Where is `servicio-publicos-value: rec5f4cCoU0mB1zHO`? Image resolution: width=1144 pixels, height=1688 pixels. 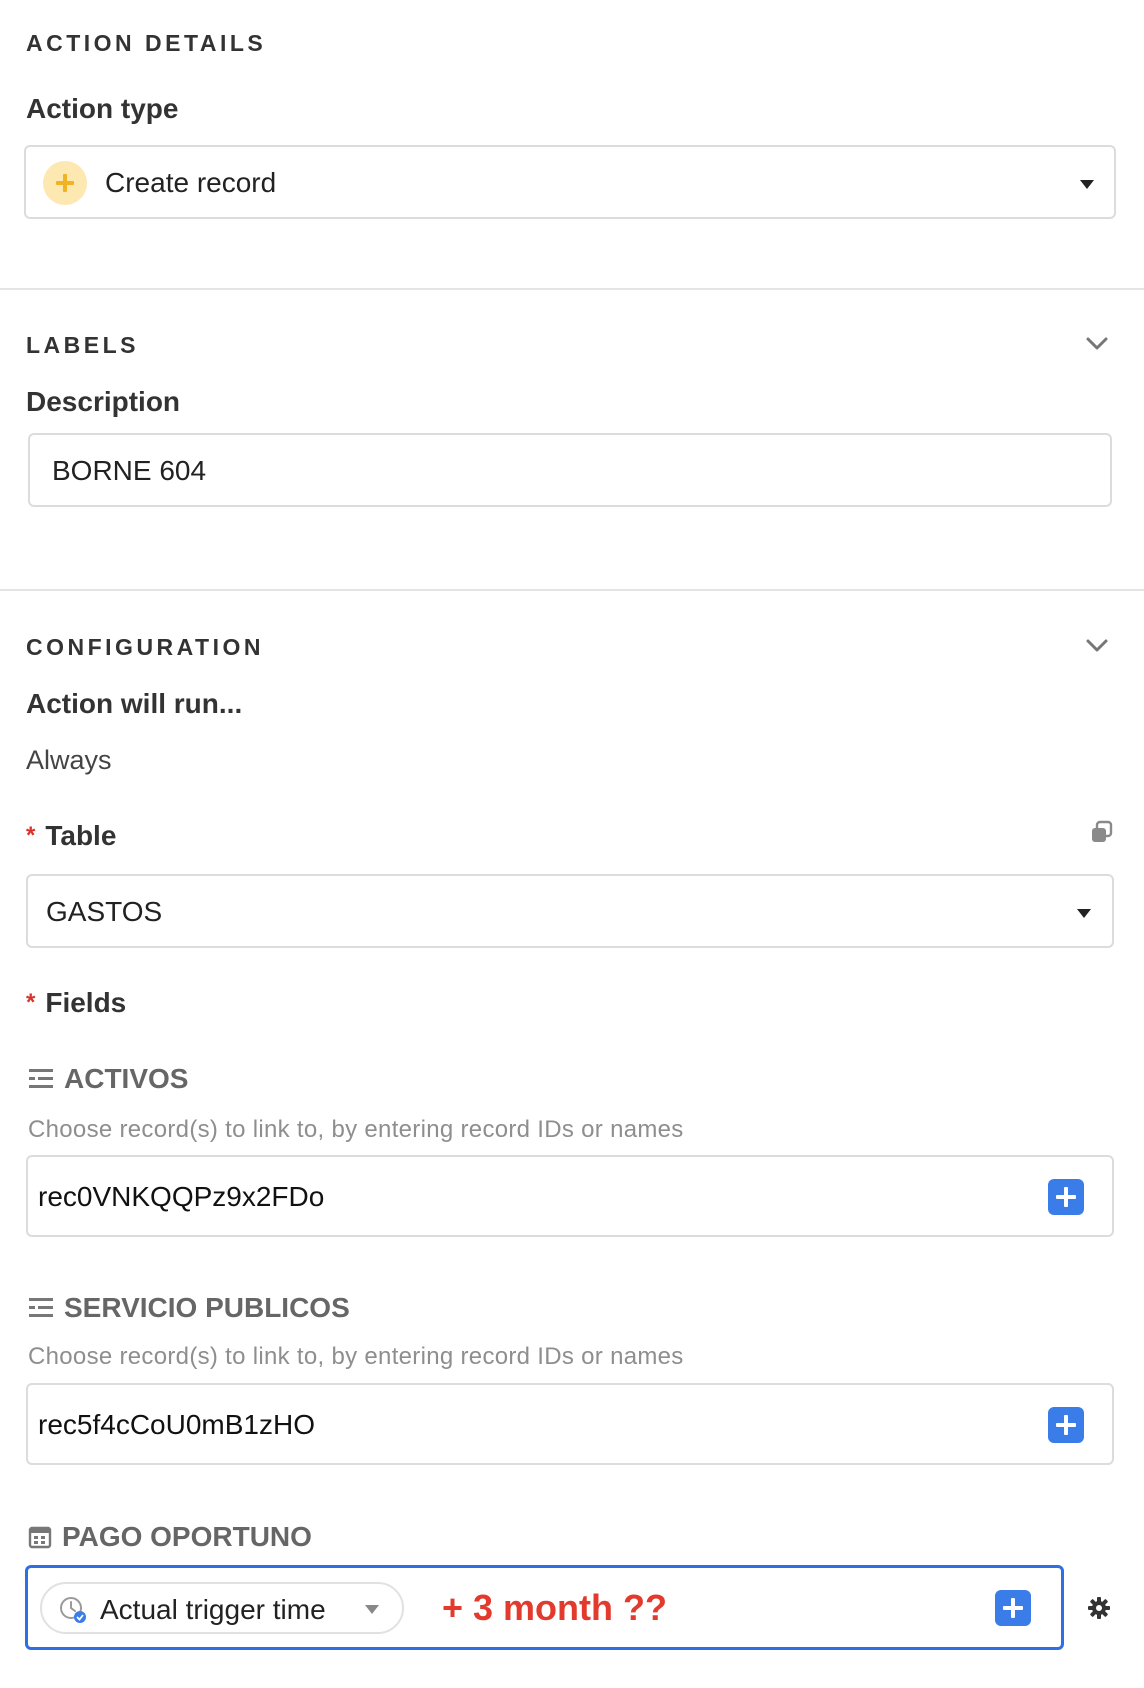
servicio-publicos-value: rec5f4cCoU0mB1zHO is located at coordinates (176, 1424).